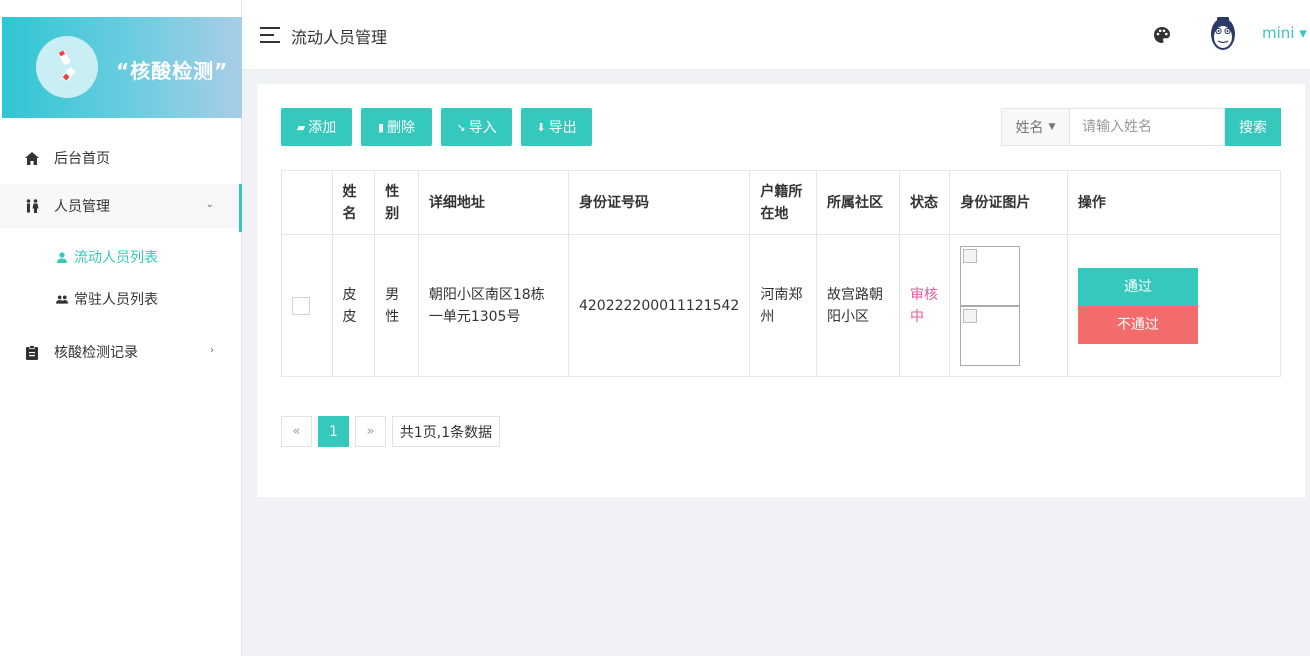  What do you see at coordinates (212, 350) in the screenshot?
I see `chevron-right-icon: ›` at bounding box center [212, 350].